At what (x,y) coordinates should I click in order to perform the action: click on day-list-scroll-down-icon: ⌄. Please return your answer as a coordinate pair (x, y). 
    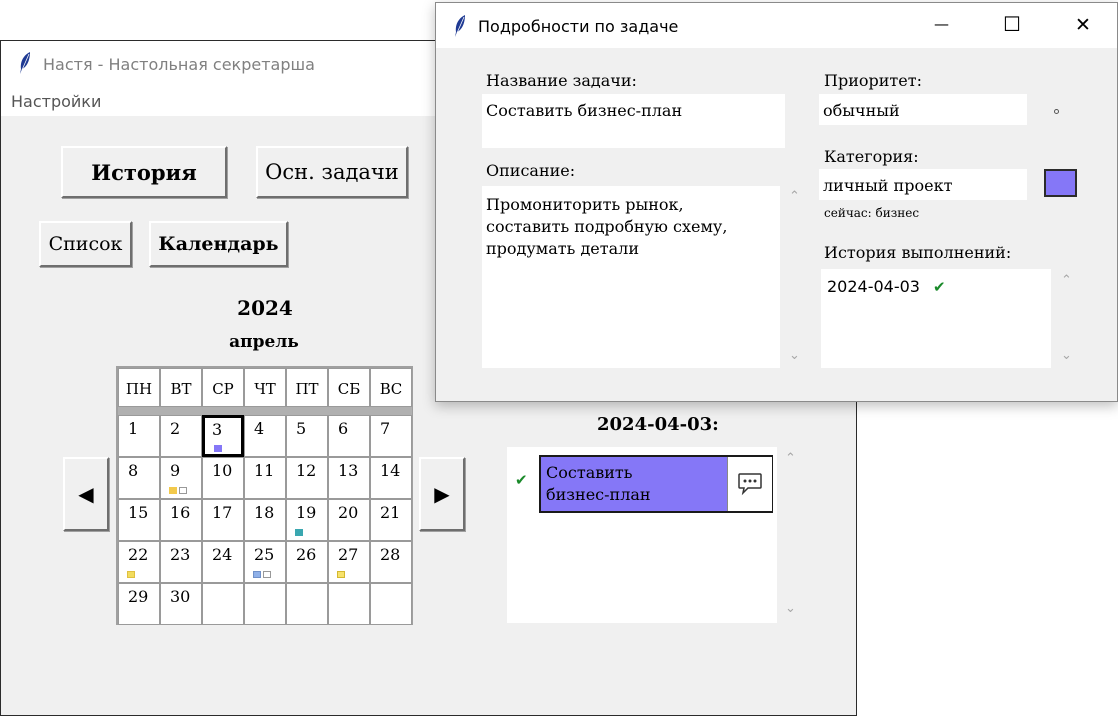
    Looking at the image, I should click on (790, 608).